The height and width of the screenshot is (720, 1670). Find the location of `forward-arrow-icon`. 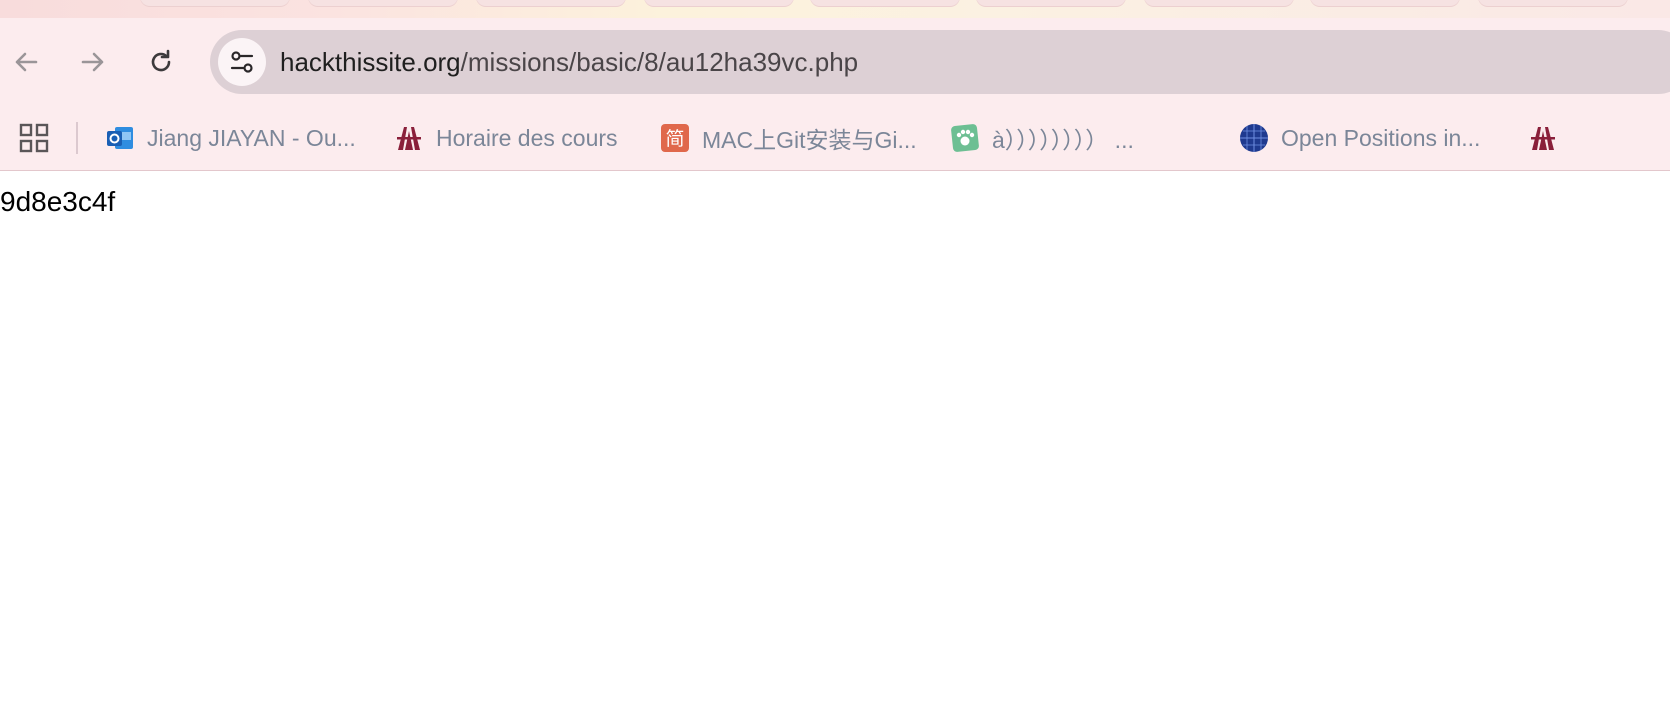

forward-arrow-icon is located at coordinates (92, 62).